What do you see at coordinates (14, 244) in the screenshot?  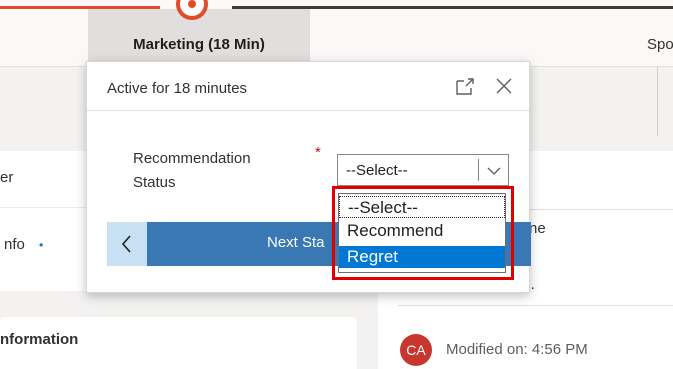 I see `field-label-text: nfo` at bounding box center [14, 244].